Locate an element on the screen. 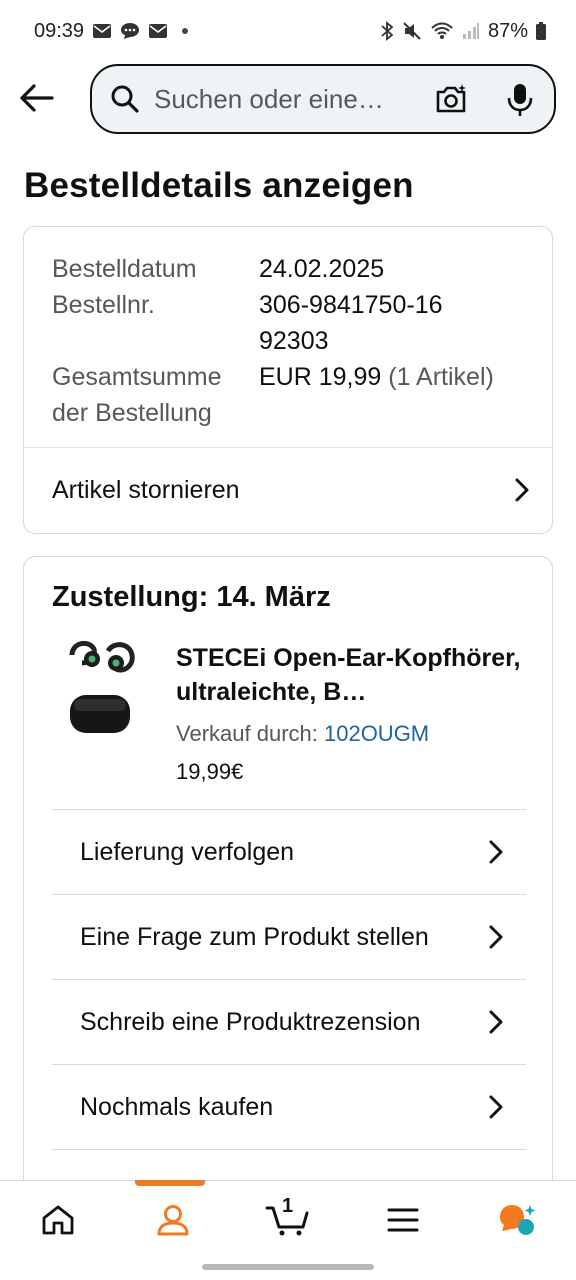  product-image is located at coordinates (104, 687).